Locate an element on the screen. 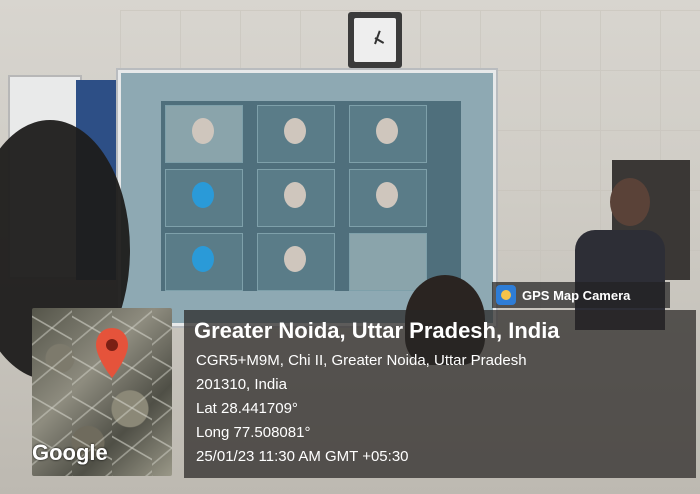 This screenshot has height=494, width=700. location-title: Greater Noida, Uttar Pradesh, India is located at coordinates (377, 330).